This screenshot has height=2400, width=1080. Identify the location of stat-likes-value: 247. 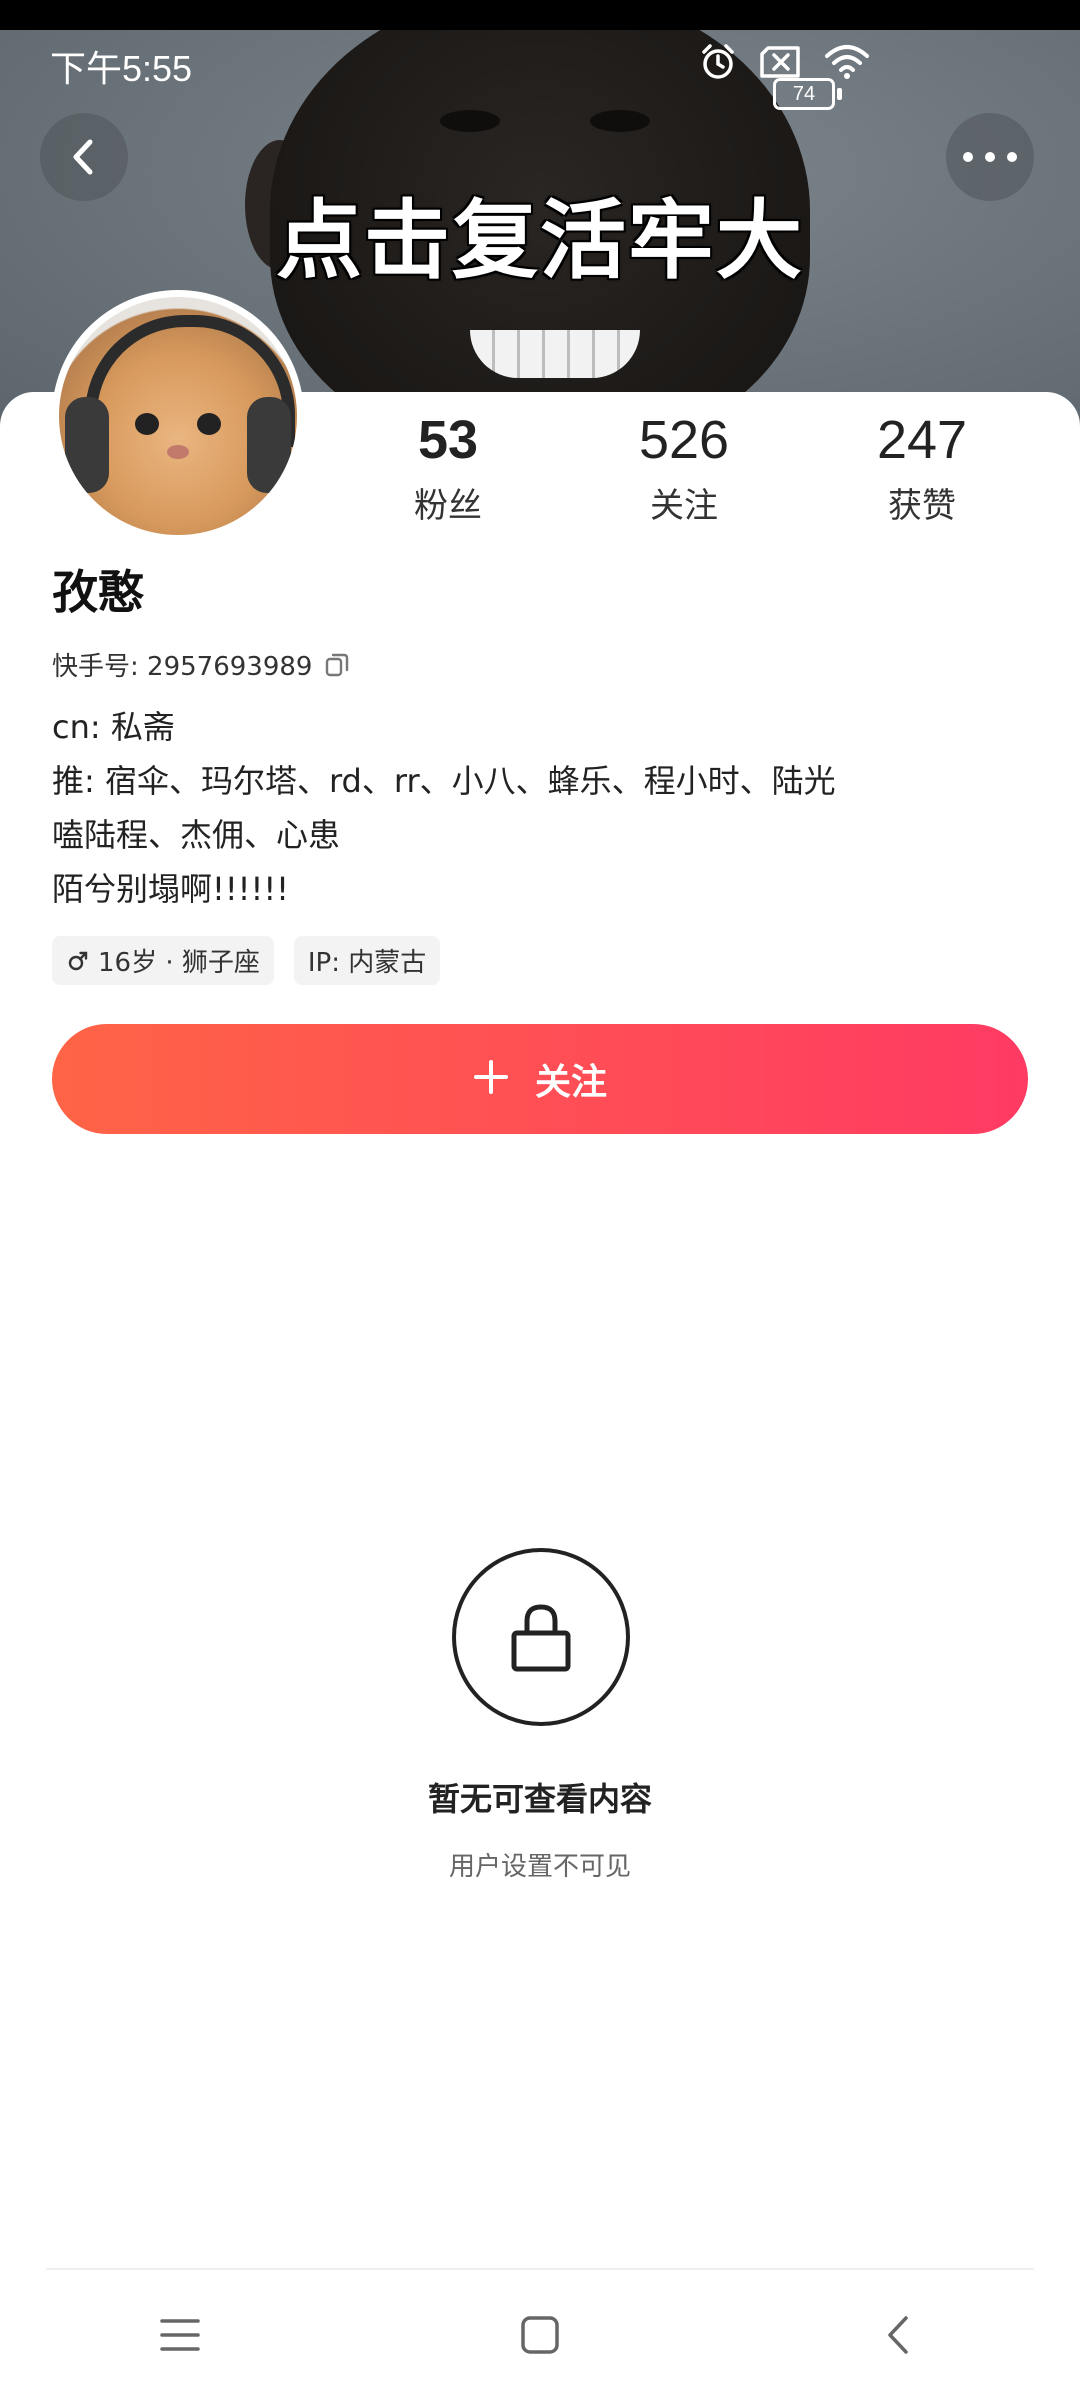
(922, 440).